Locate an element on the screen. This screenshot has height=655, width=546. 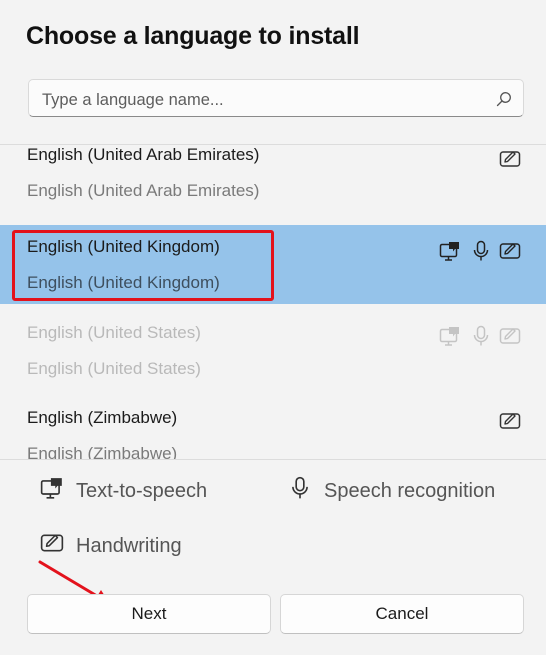
language-native-name: English (United Arab Emirates) is located at coordinates (143, 190).